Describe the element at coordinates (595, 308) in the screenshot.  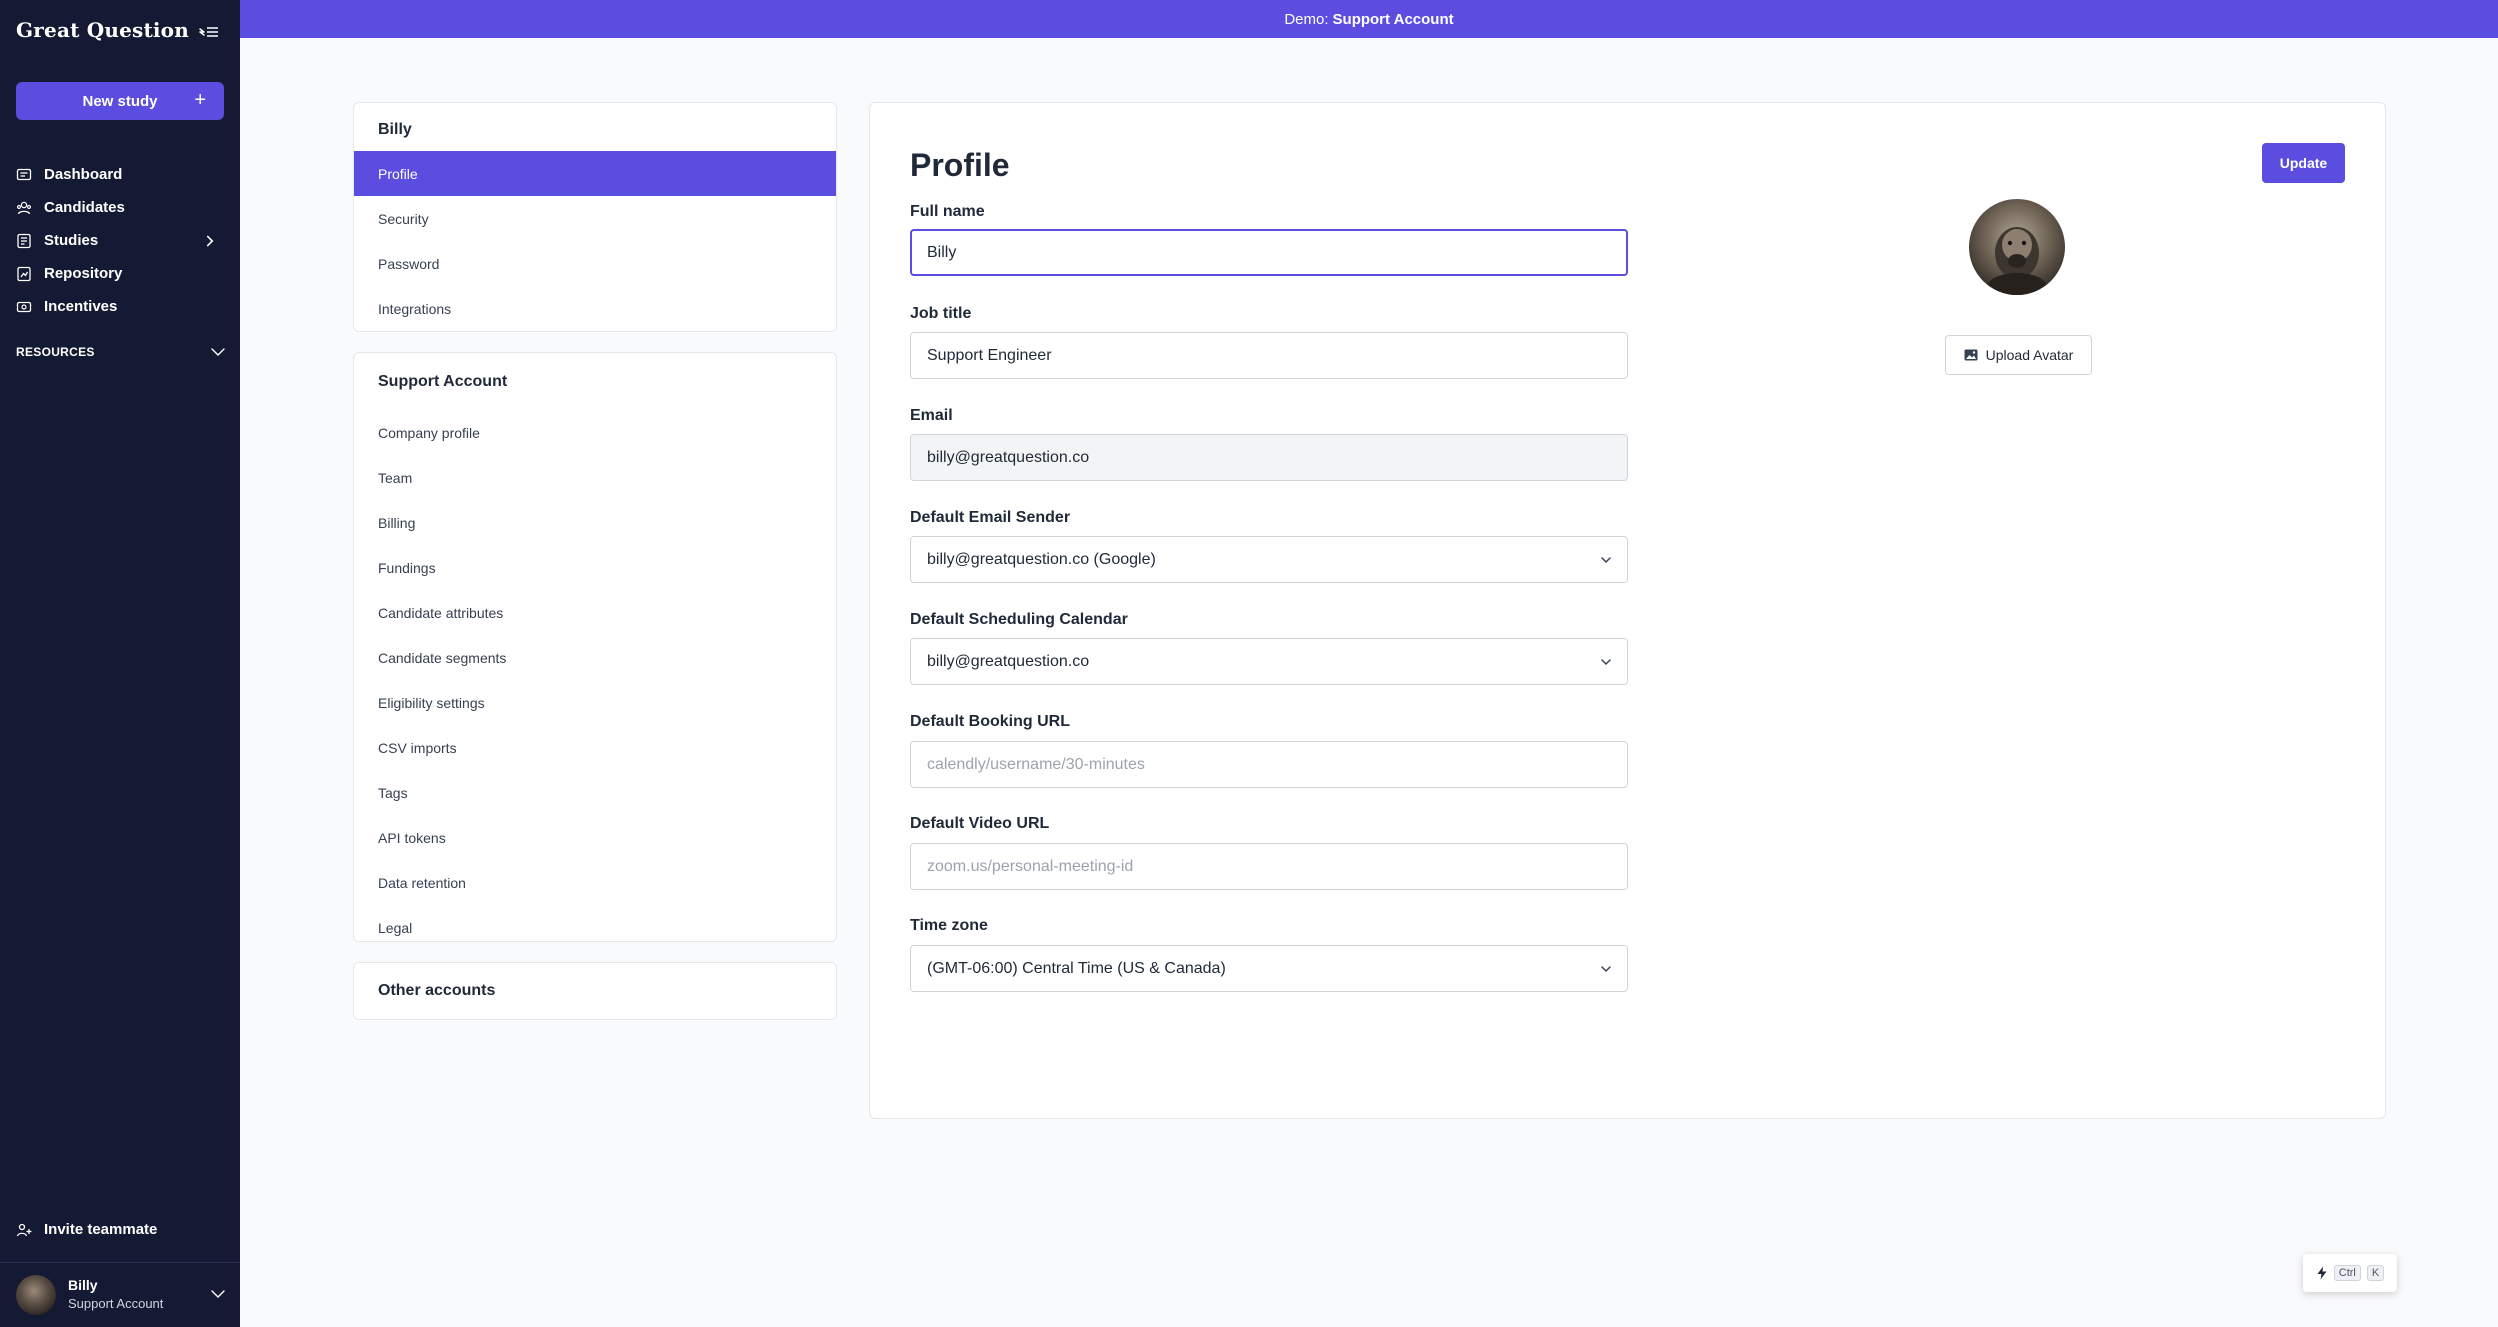
I see `settings-item-integrations: Integrations` at that location.